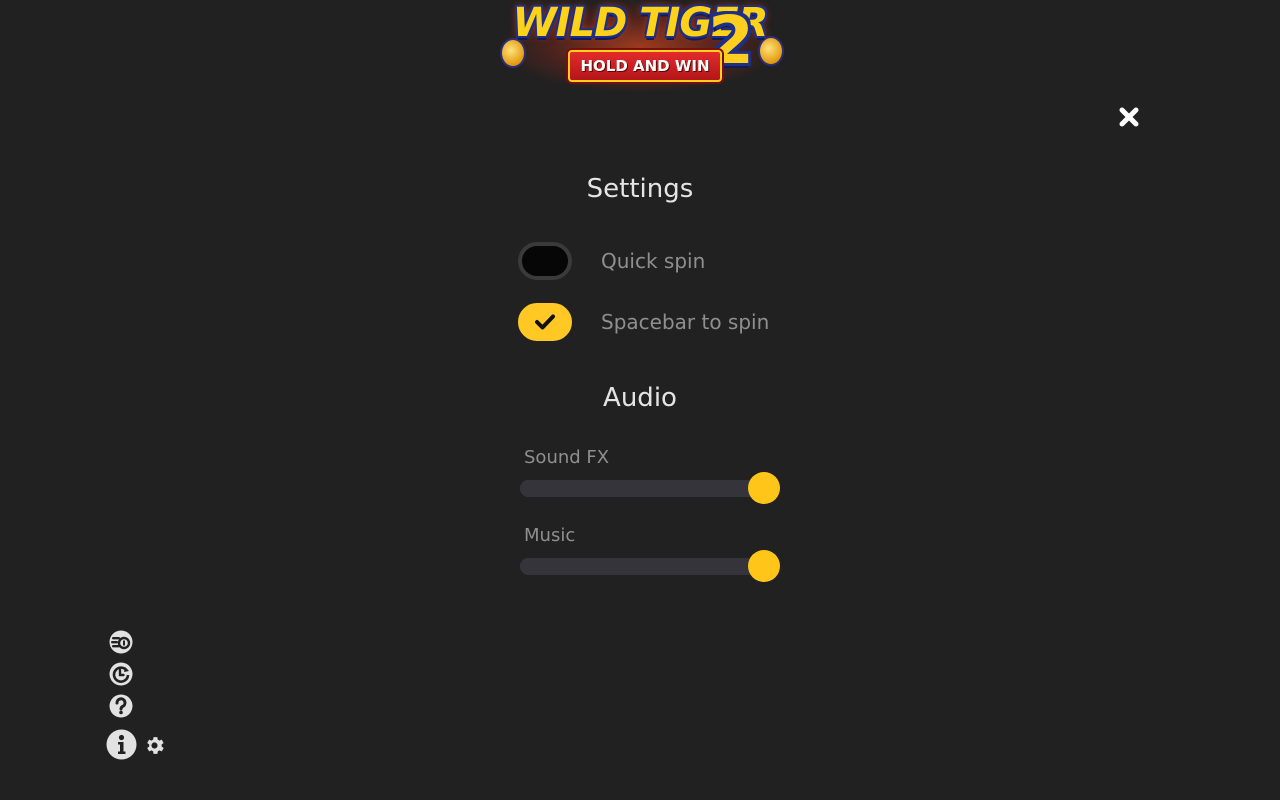 The width and height of the screenshot is (1280, 800). Describe the element at coordinates (764, 566) in the screenshot. I see `music-slider-thumb` at that location.